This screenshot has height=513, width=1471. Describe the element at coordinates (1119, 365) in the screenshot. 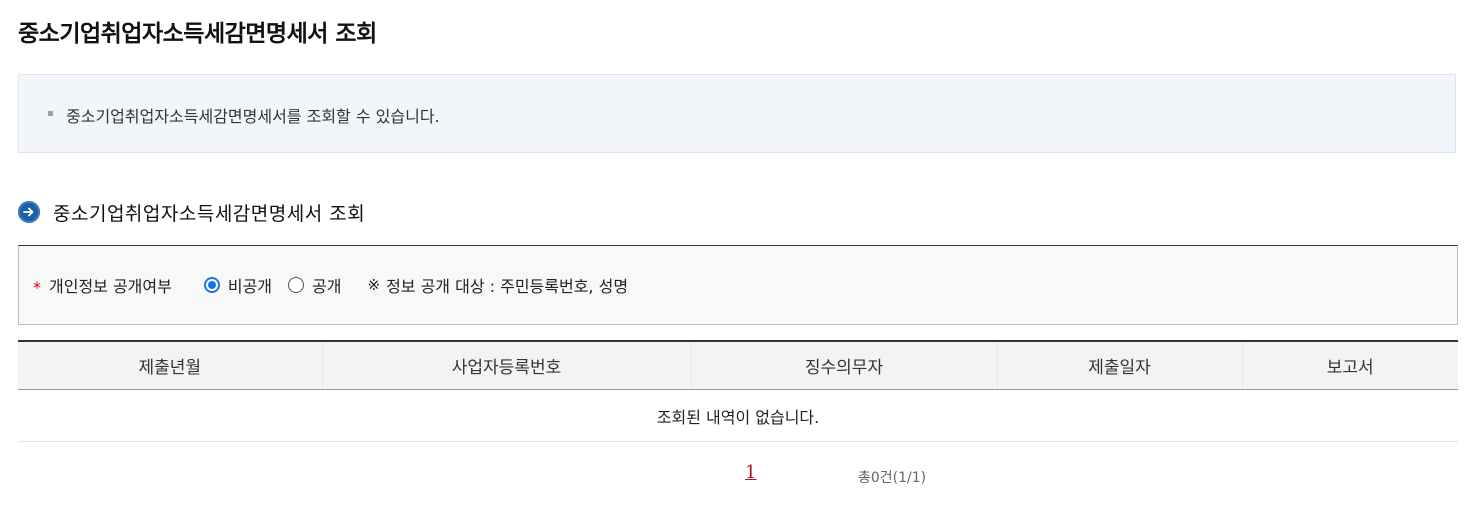

I see `column-submit-date: 제출일자` at that location.